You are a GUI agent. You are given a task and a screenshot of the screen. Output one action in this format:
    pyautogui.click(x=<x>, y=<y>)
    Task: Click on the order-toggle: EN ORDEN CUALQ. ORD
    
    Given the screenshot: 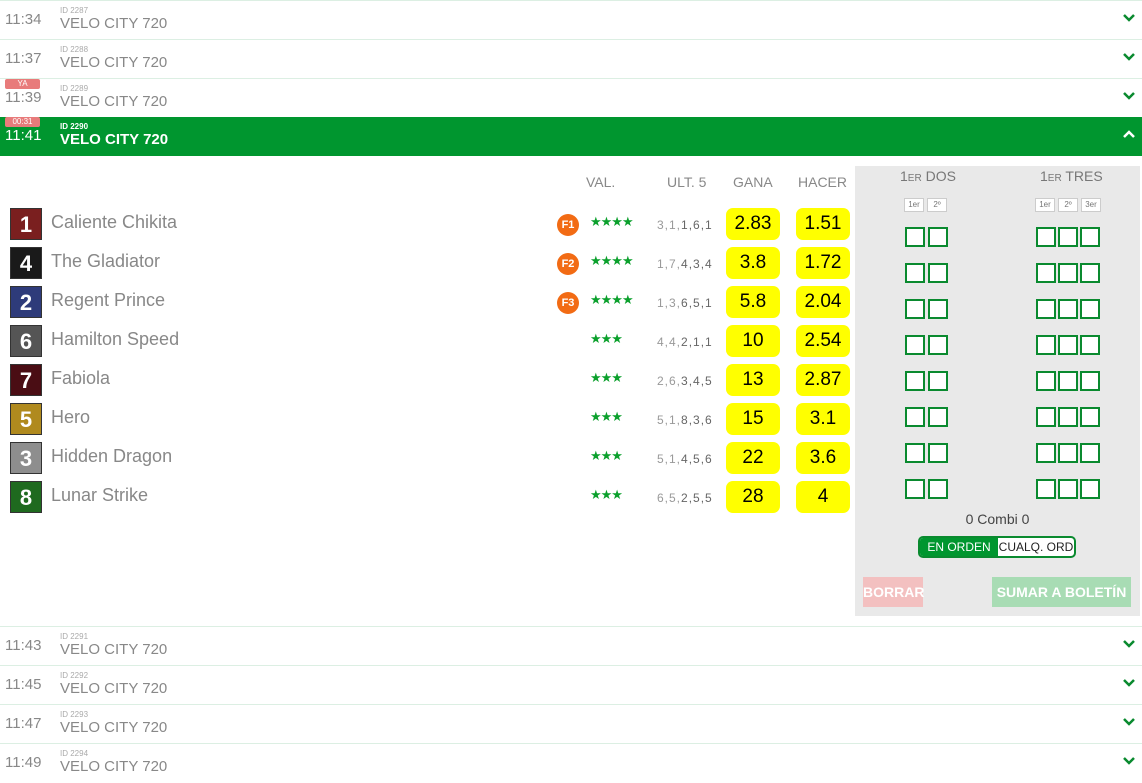 What is the action you would take?
    pyautogui.click(x=997, y=547)
    